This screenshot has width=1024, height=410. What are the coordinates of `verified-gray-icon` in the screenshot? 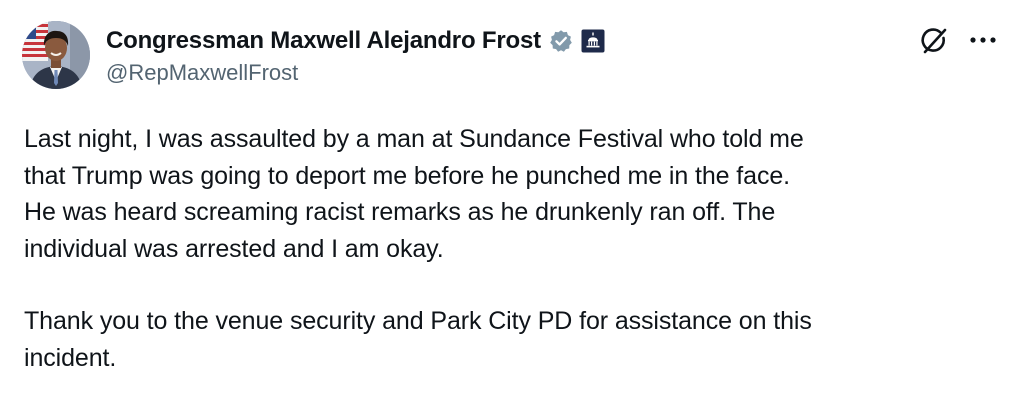 It's located at (561, 41).